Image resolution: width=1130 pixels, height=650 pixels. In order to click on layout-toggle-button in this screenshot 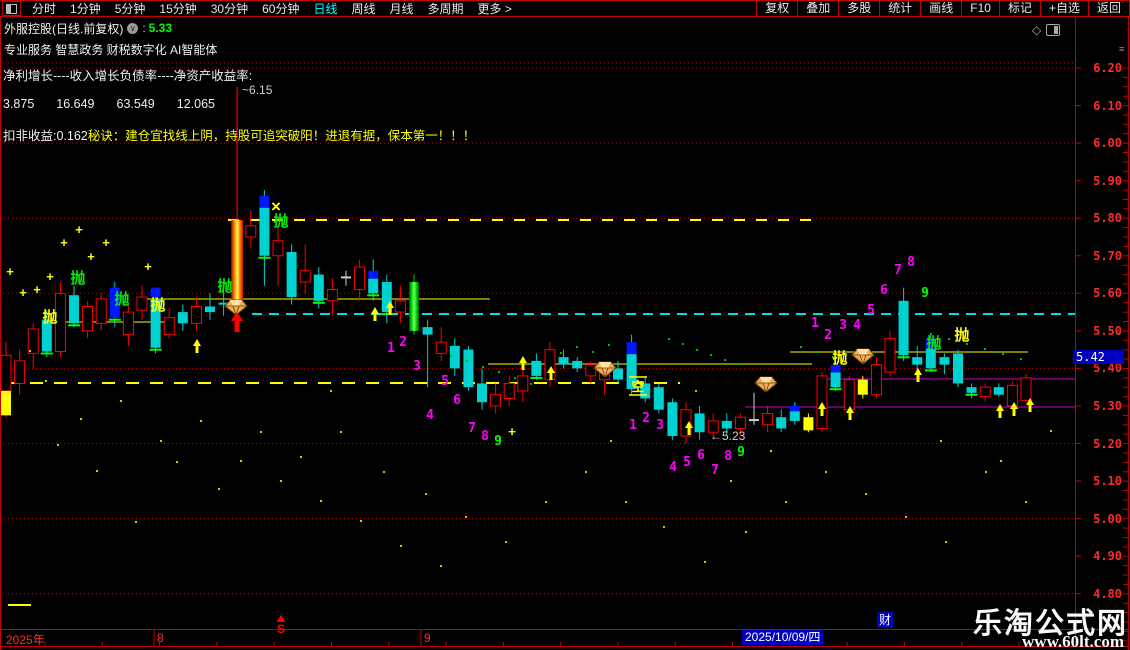, I will do `click(11, 8)`.